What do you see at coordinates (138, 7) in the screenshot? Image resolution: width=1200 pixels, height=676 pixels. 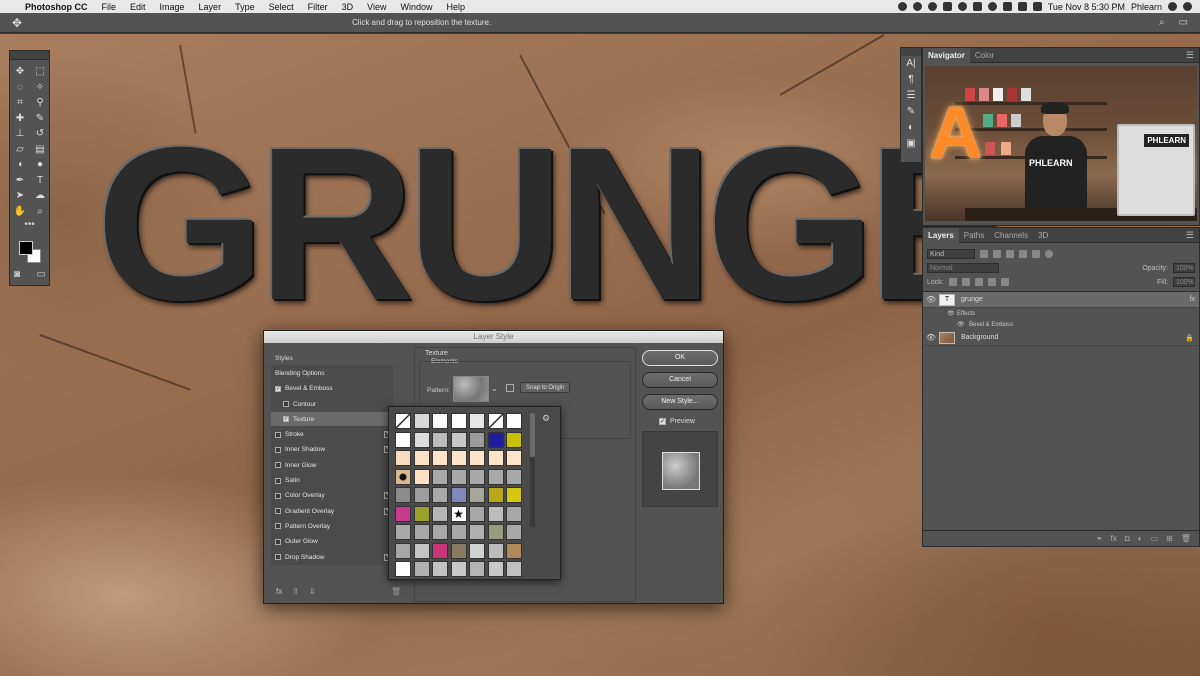 I see `menu-edit: Edit` at bounding box center [138, 7].